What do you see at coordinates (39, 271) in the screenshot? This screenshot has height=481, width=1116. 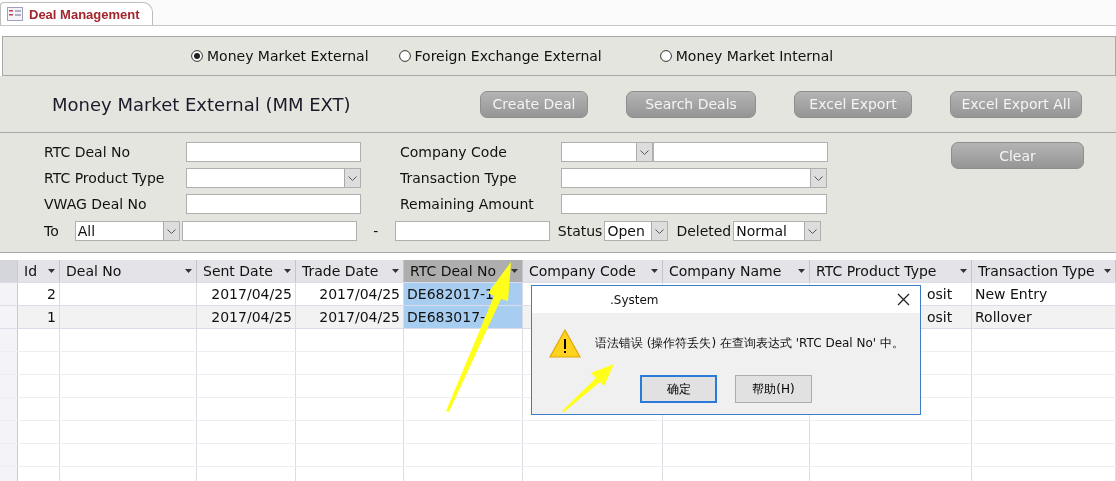 I see `column-header: Id` at bounding box center [39, 271].